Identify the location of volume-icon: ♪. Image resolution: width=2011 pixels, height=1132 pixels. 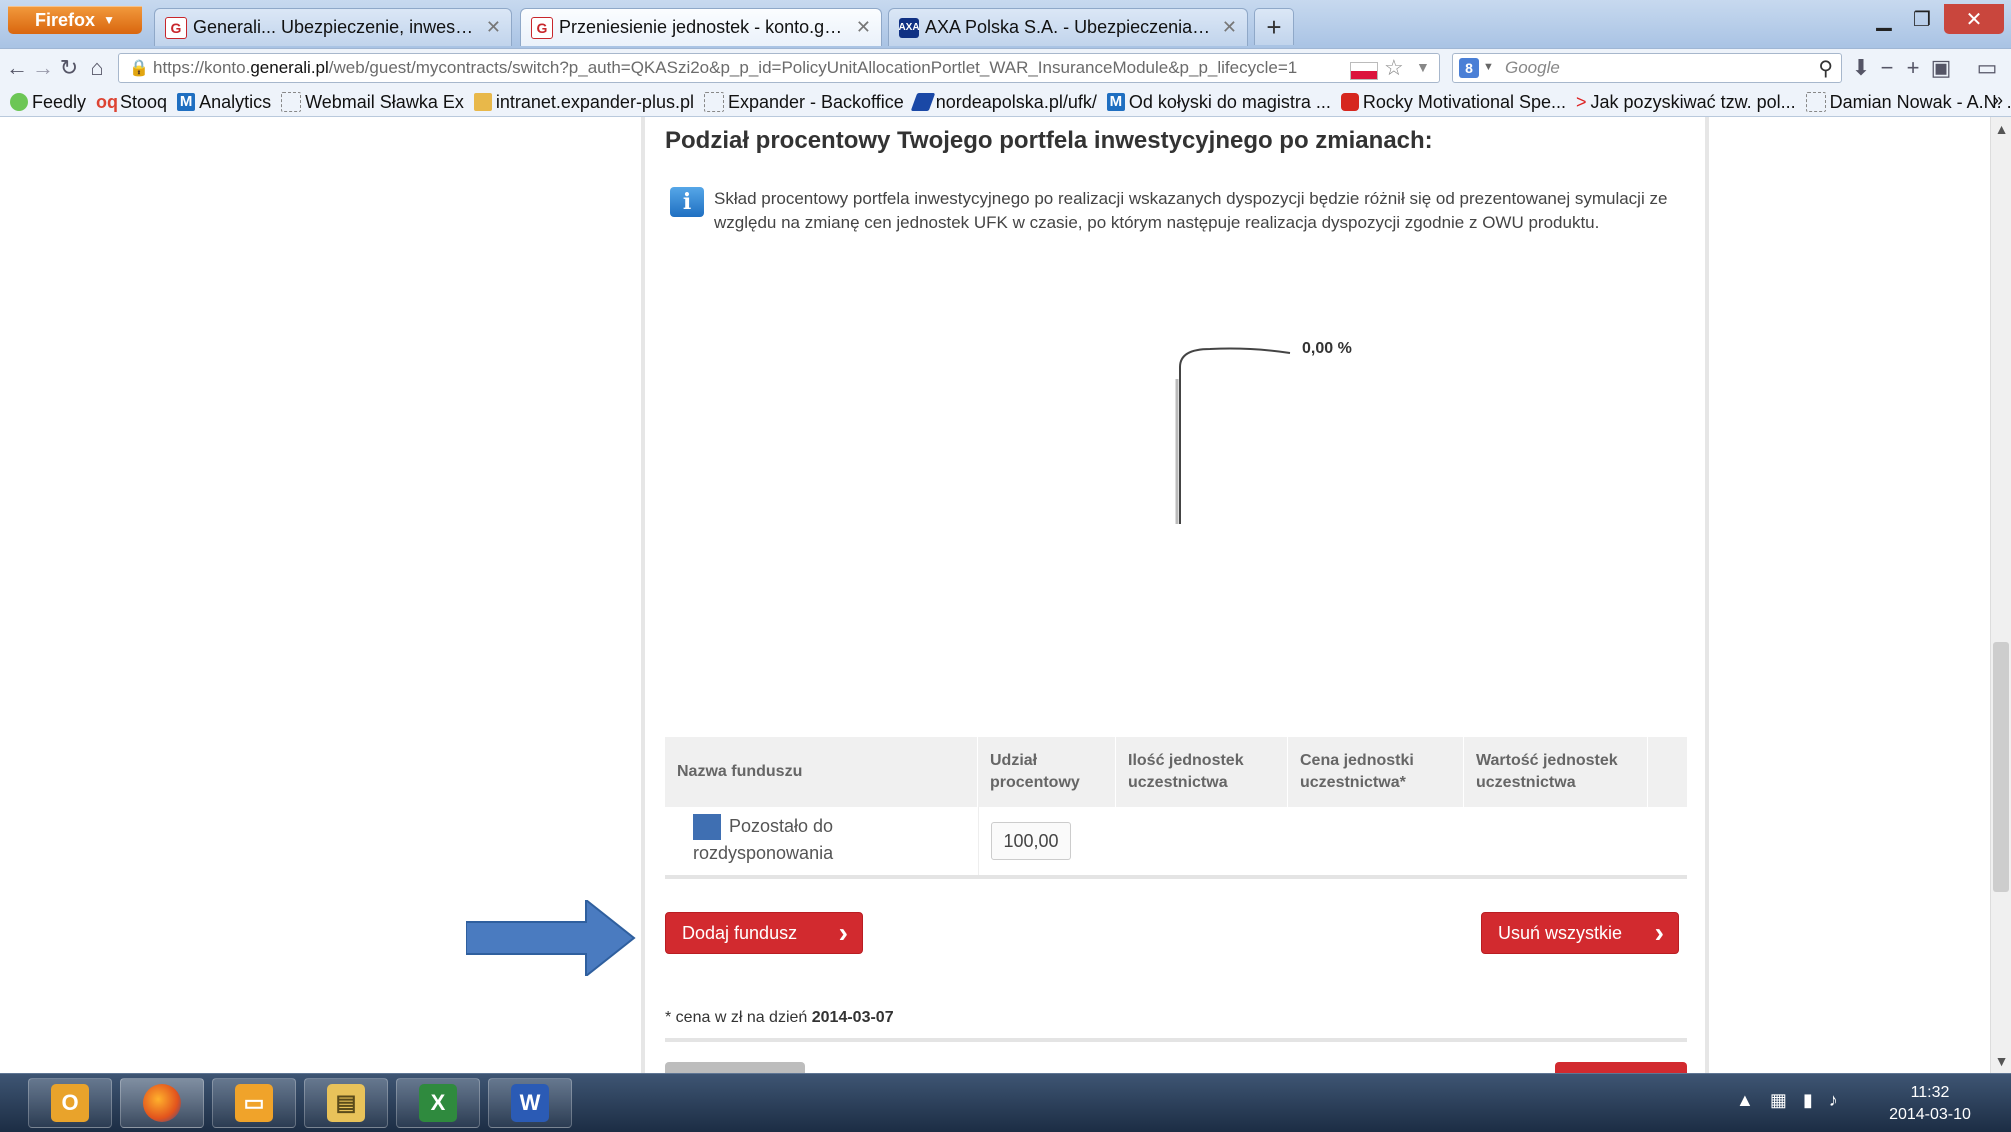
(1833, 1100).